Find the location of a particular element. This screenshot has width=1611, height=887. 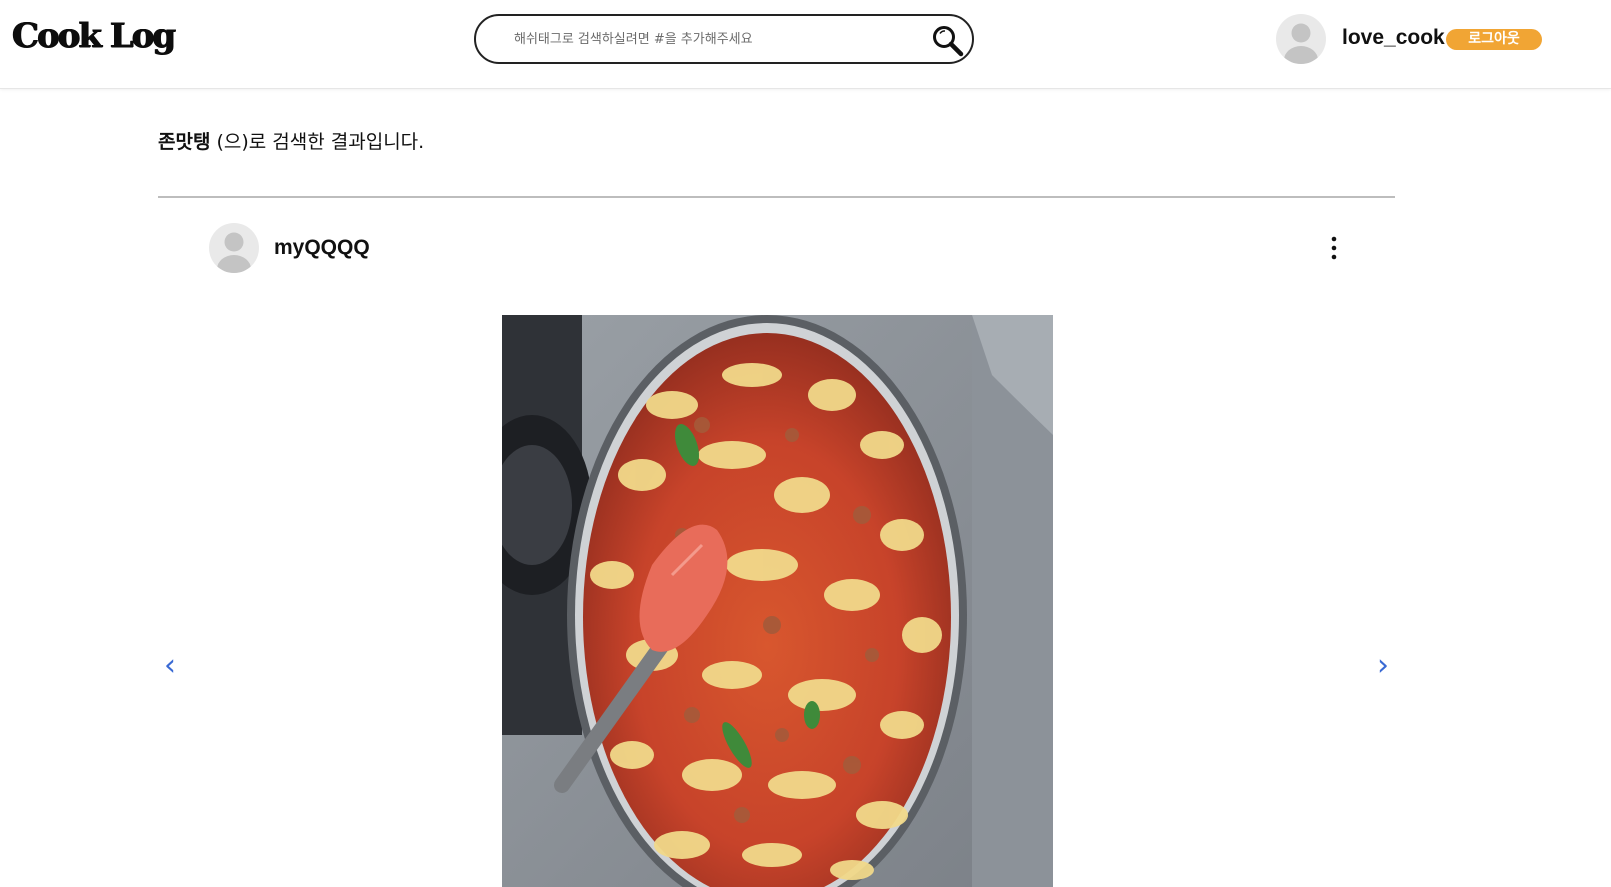

search-keyword: 존맛탱 is located at coordinates (184, 142).